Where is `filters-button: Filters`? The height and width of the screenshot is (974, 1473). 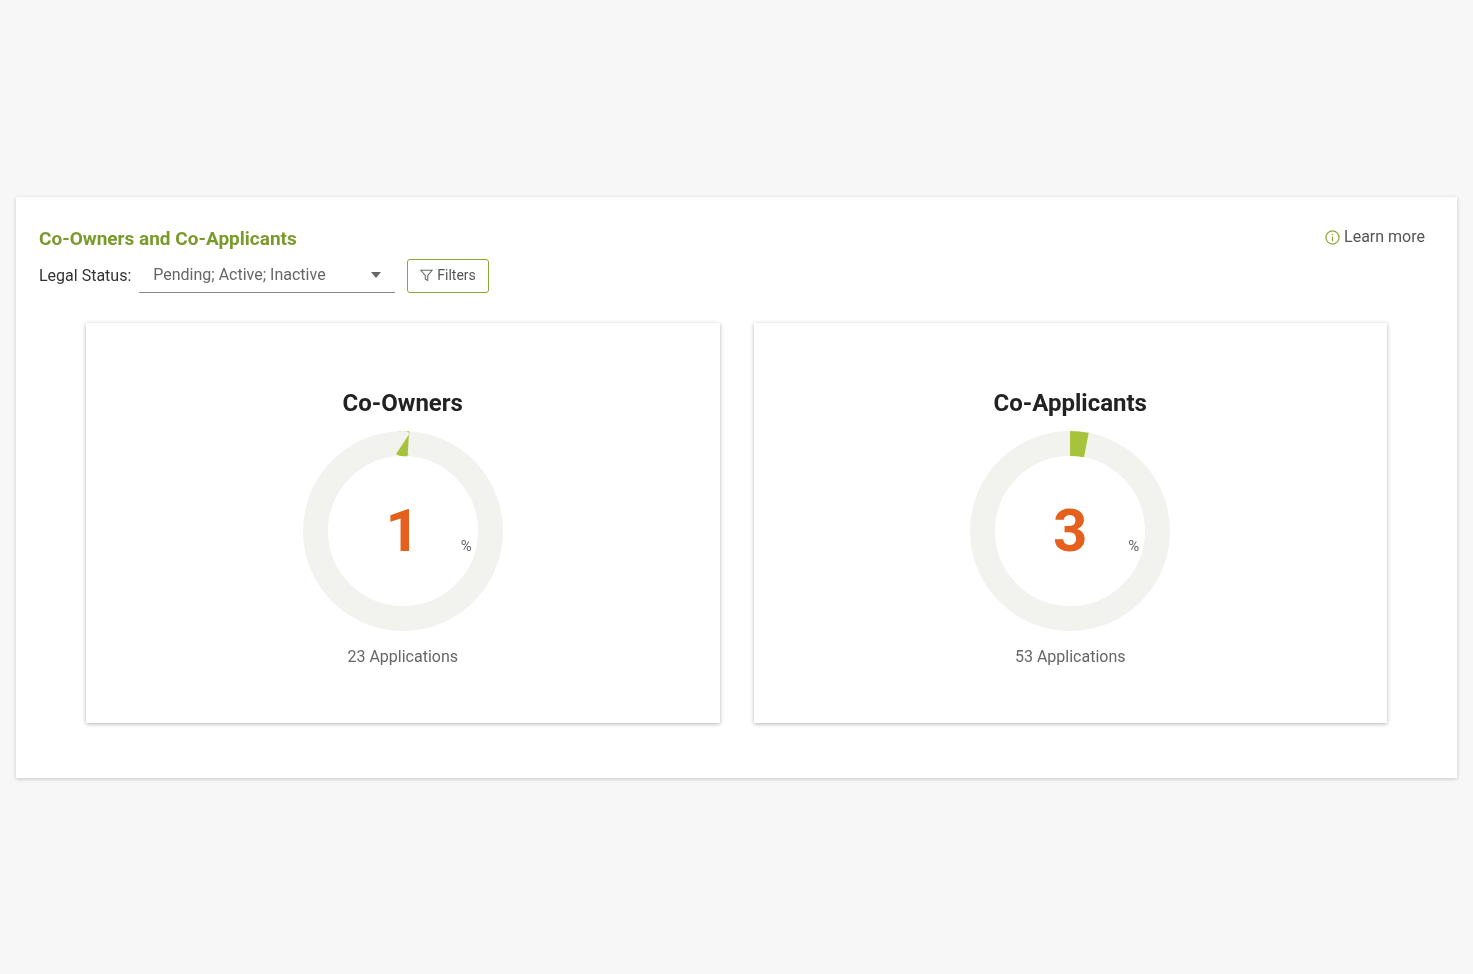 filters-button: Filters is located at coordinates (448, 275).